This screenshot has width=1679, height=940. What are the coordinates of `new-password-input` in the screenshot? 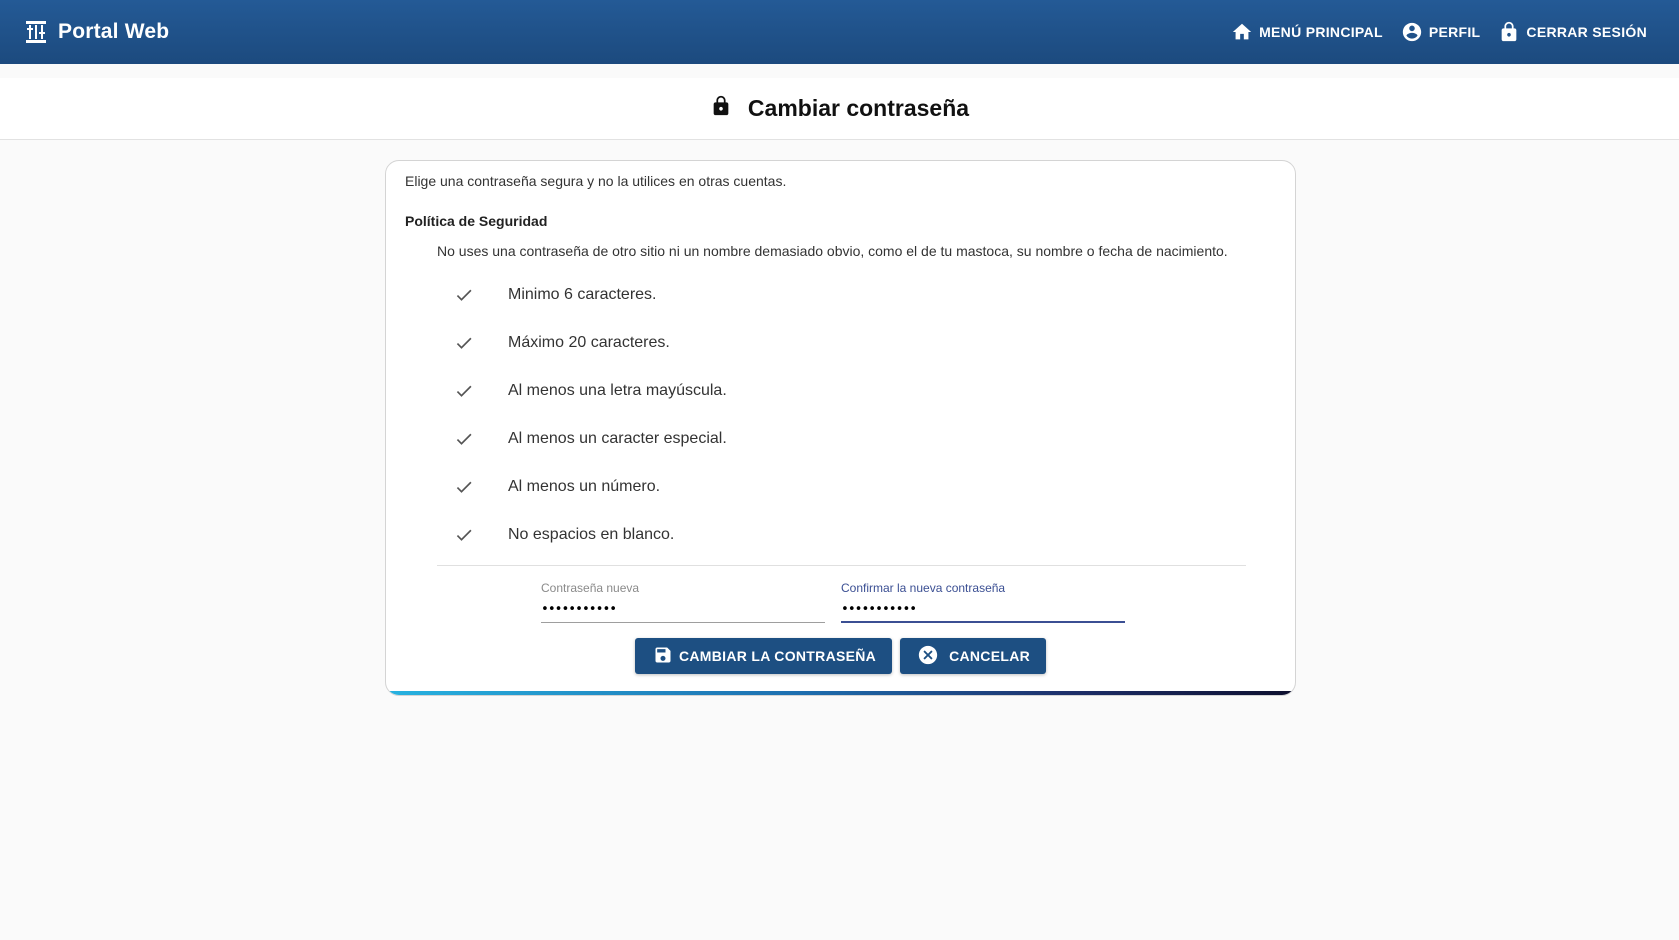 It's located at (683, 609).